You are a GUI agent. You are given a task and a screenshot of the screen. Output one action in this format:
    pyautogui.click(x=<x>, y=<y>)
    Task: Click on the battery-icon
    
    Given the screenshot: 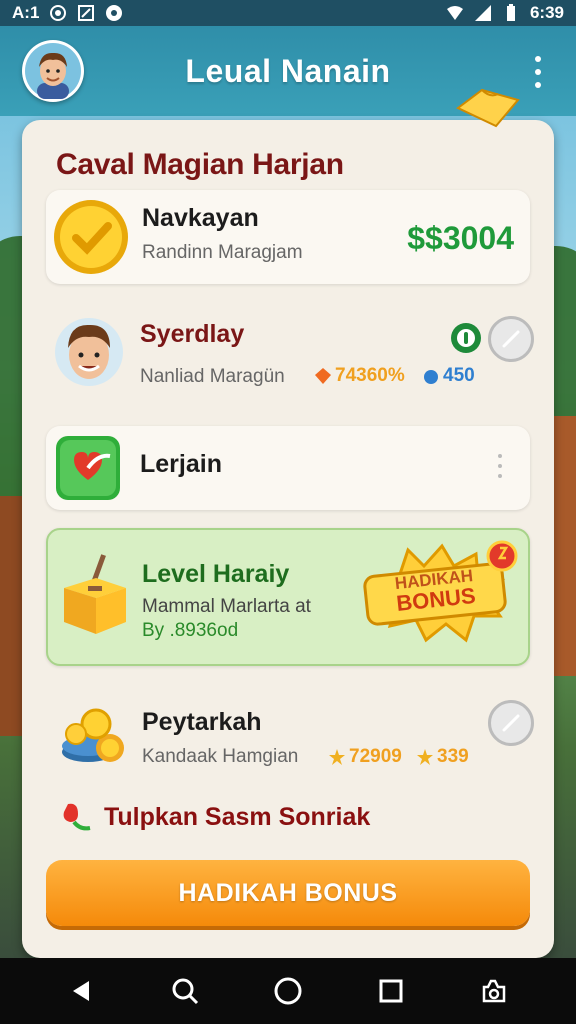 What is the action you would take?
    pyautogui.click(x=510, y=12)
    